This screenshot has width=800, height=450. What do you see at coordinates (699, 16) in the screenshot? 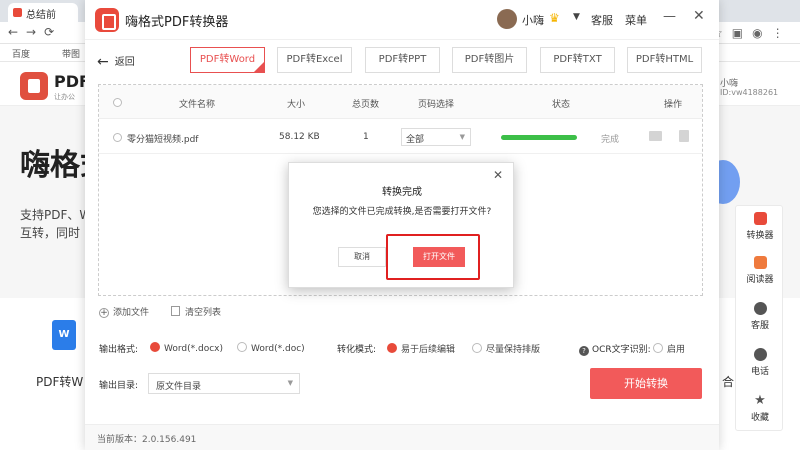
I see `close-icon: ✕` at bounding box center [699, 16].